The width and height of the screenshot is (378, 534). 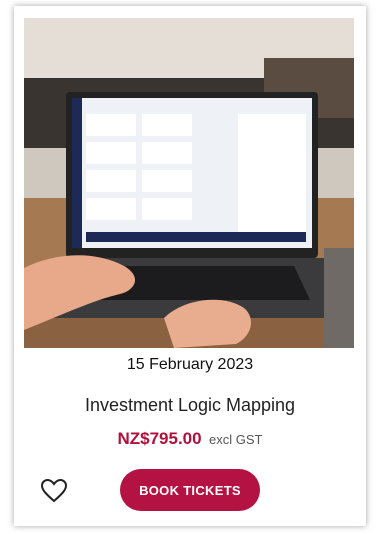 I want to click on event-title: Investment Logic Mapping, so click(x=190, y=405).